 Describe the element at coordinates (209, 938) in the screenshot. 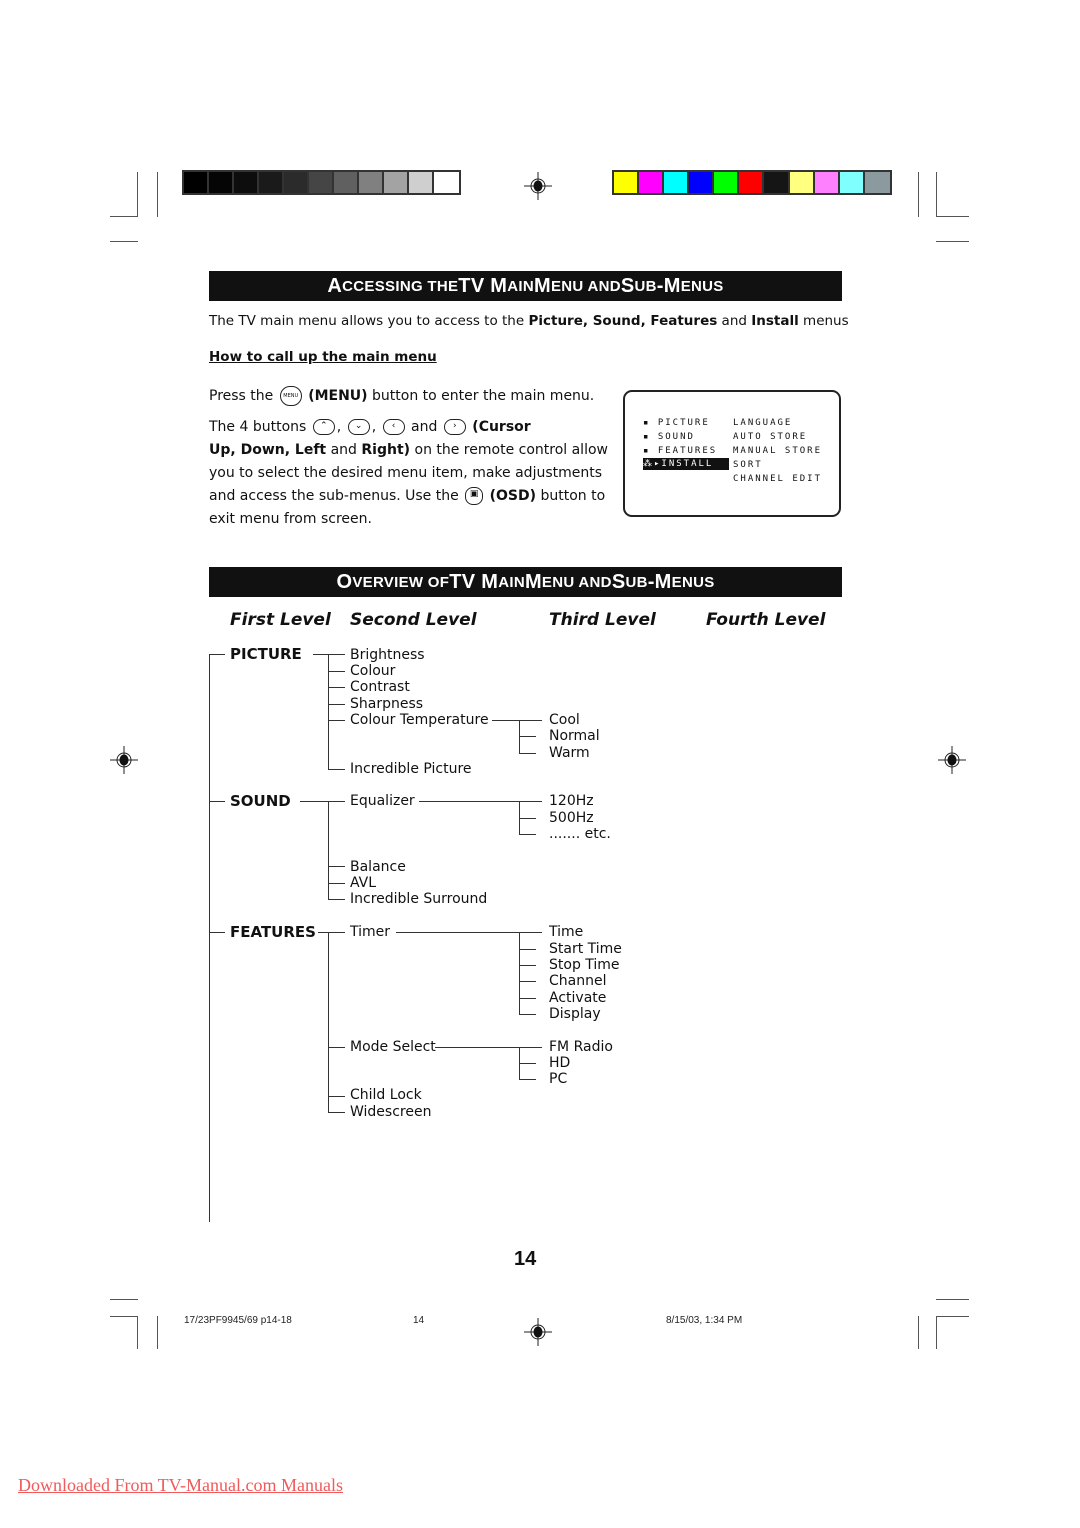

I see `tree-trunk-line` at that location.